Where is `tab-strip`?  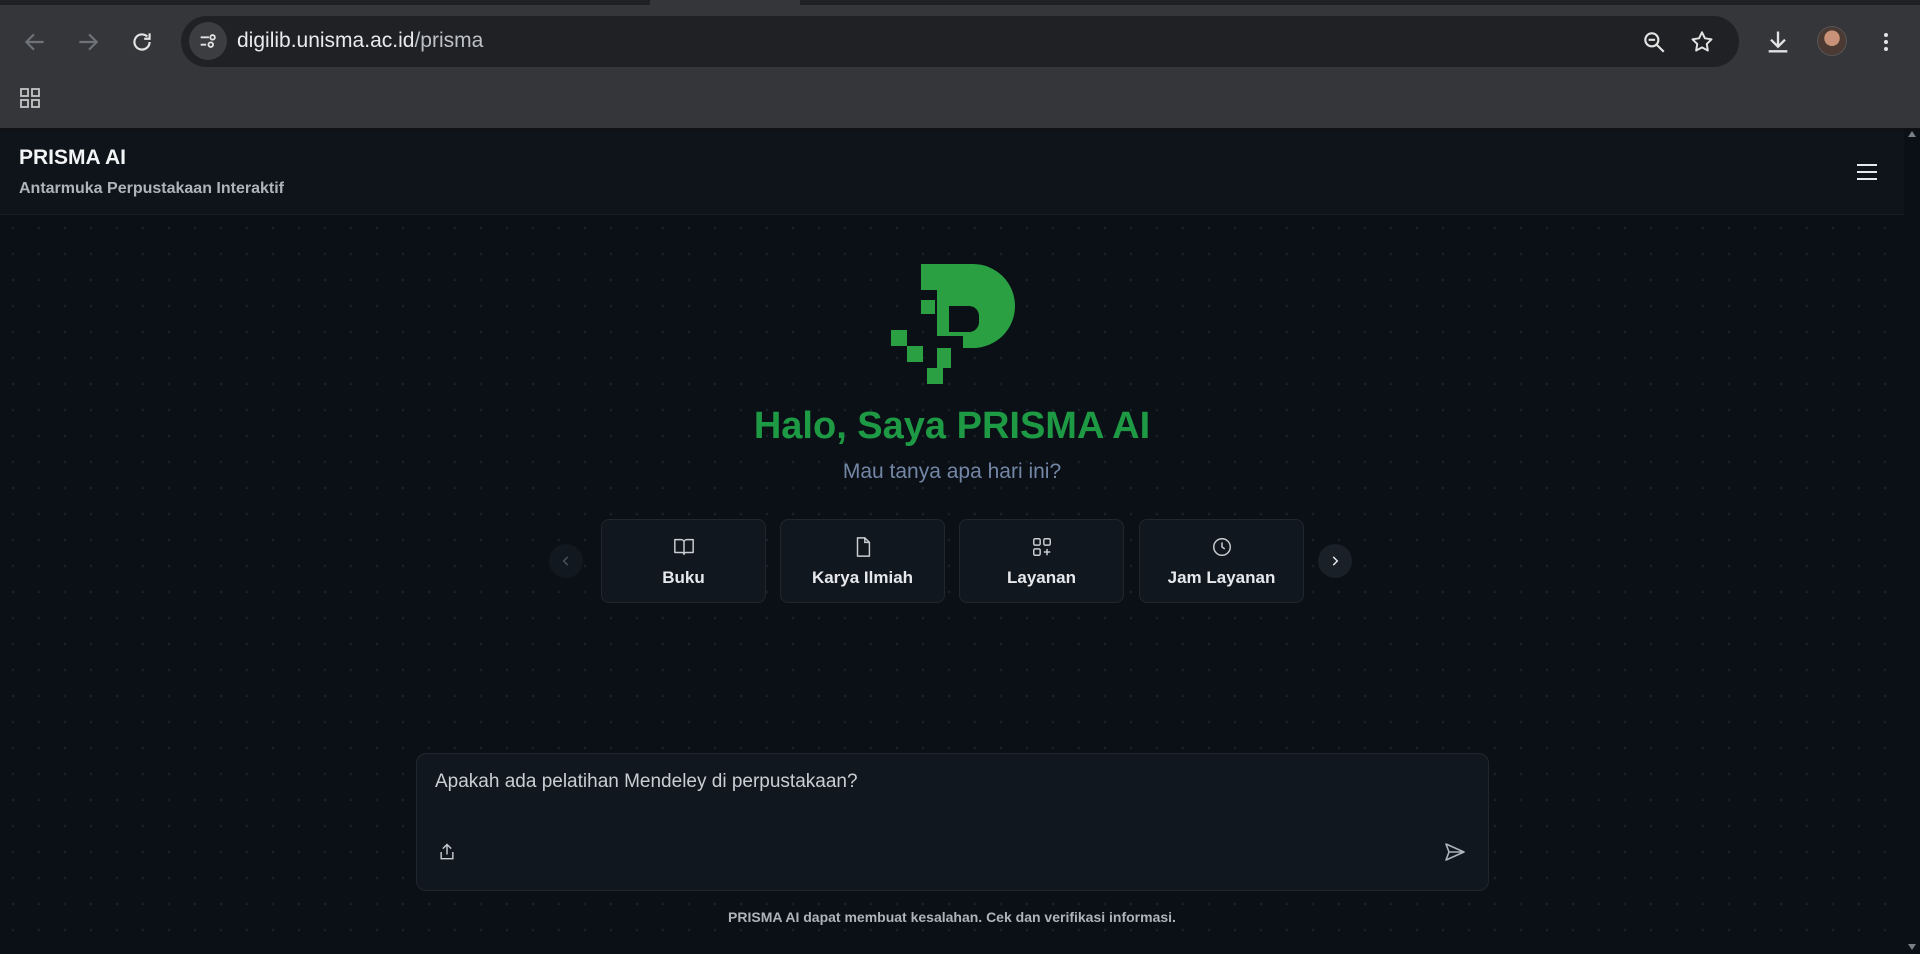
tab-strip is located at coordinates (960, 2).